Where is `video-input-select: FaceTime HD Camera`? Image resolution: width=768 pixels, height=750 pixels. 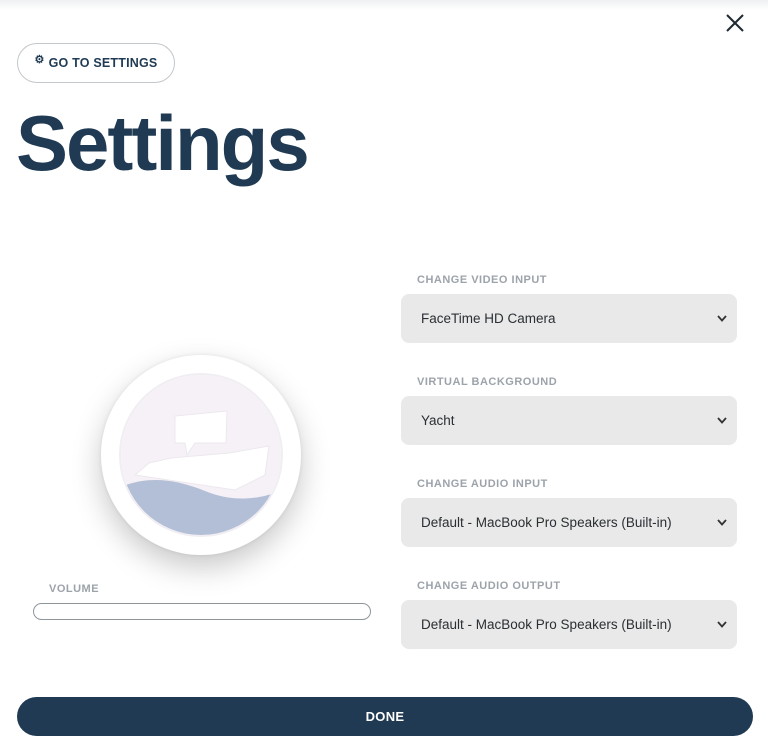
video-input-select: FaceTime HD Camera is located at coordinates (569, 318).